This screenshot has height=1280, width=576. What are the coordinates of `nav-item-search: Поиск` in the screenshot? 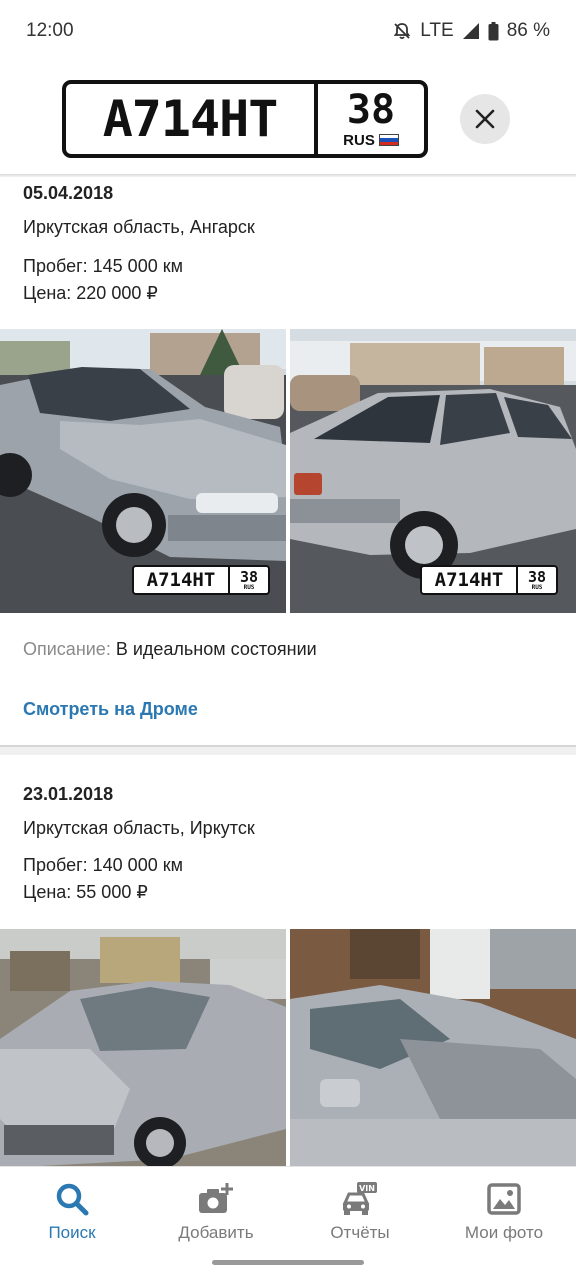 It's located at (72, 1223).